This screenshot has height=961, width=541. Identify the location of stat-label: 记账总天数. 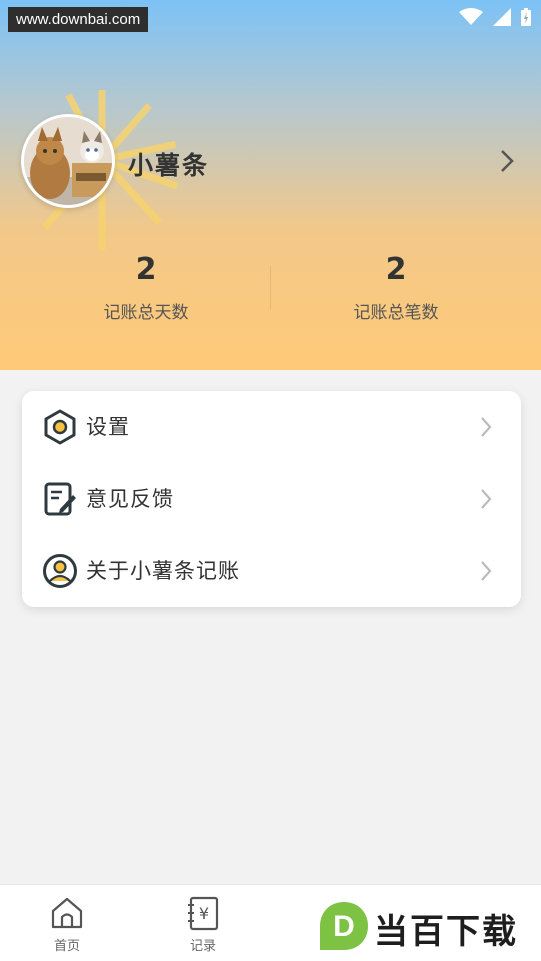
(146, 313).